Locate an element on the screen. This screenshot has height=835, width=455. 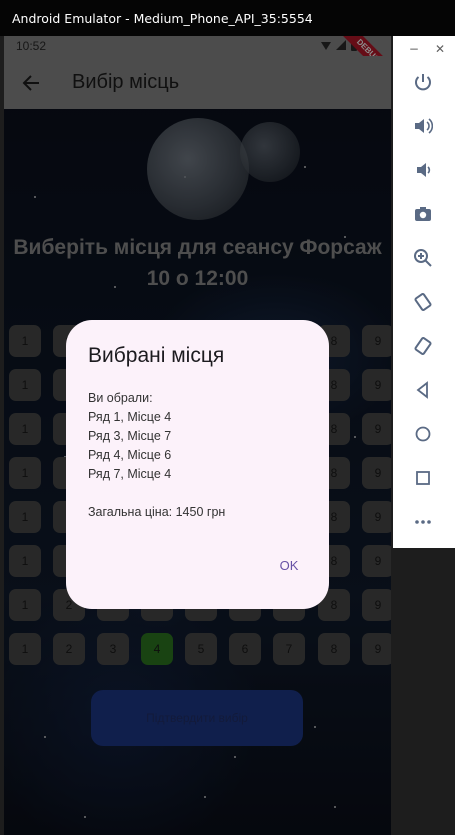
back-icon is located at coordinates (422, 390).